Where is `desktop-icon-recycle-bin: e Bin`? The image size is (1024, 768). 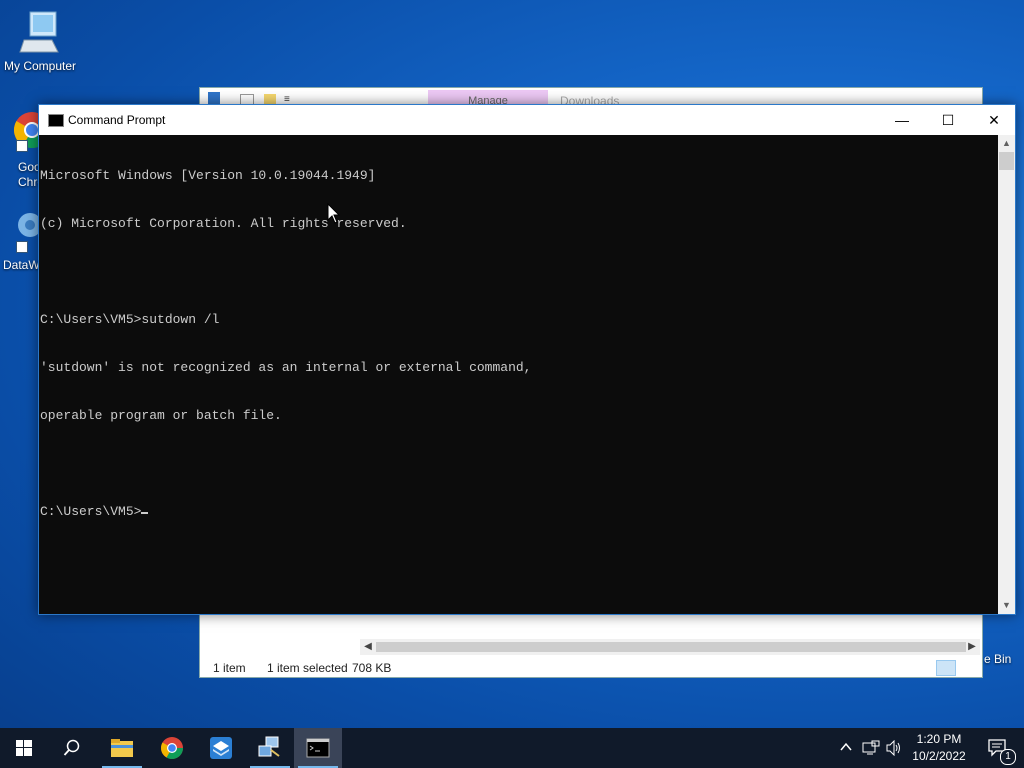 desktop-icon-recycle-bin: e Bin is located at coordinates (997, 659).